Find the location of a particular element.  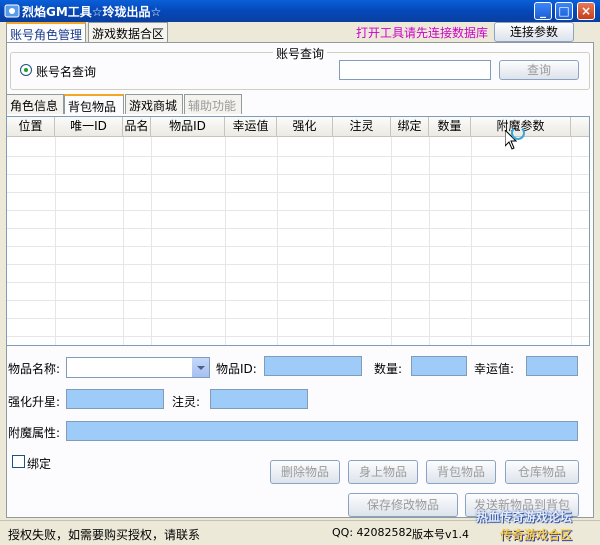

enchant-label: 附魔属性: is located at coordinates (34, 433).